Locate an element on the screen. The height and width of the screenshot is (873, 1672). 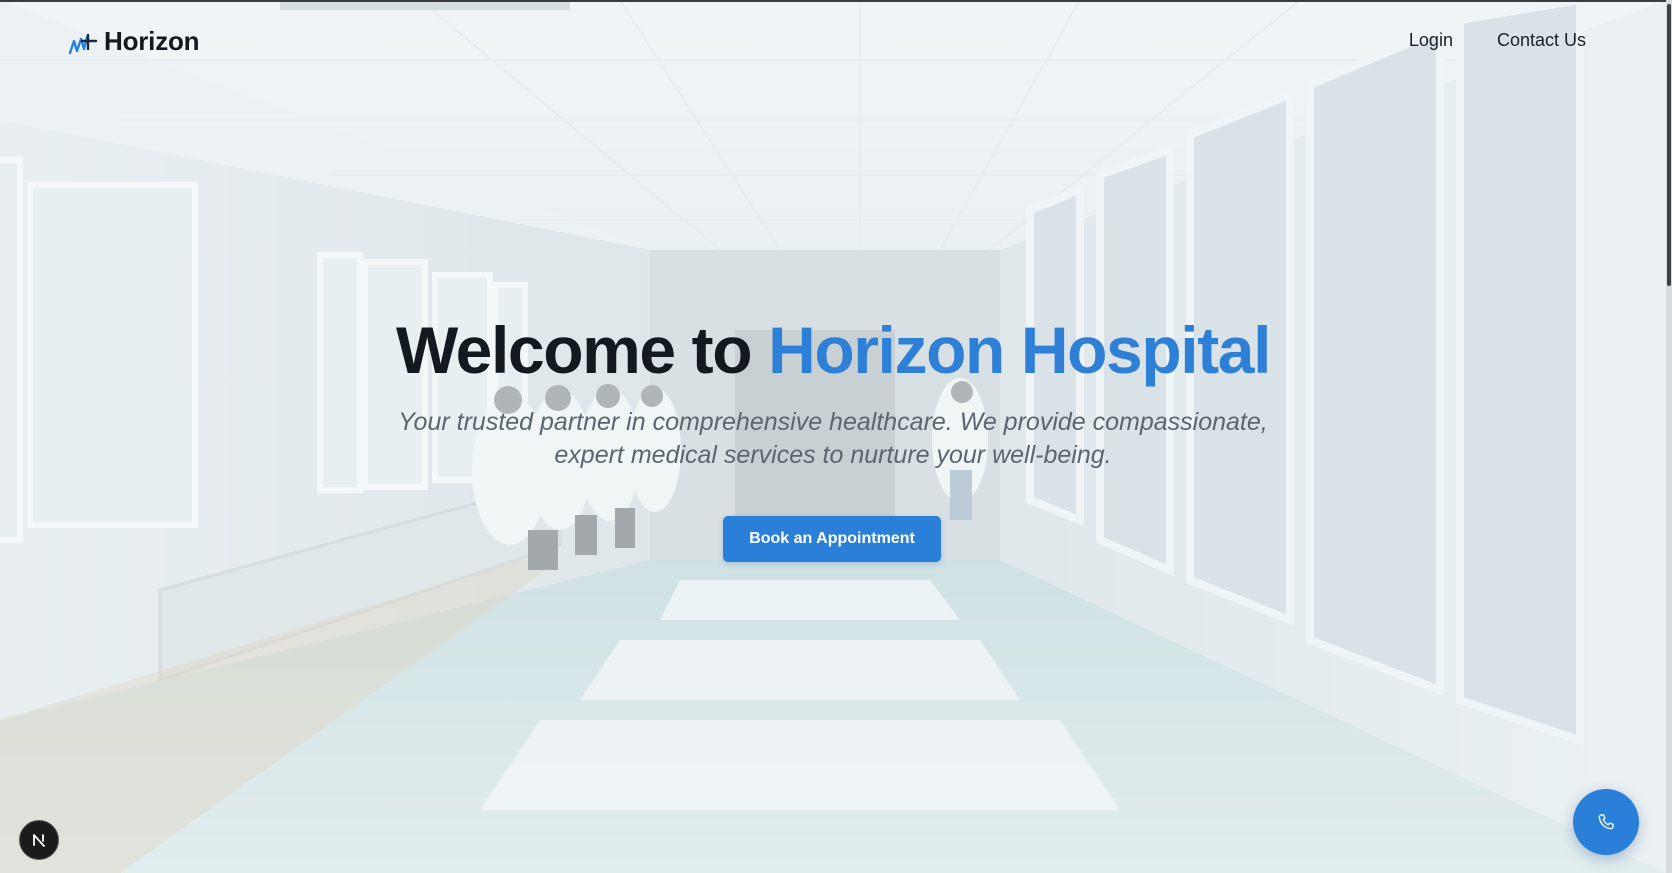
next-logo-icon is located at coordinates (39, 840).